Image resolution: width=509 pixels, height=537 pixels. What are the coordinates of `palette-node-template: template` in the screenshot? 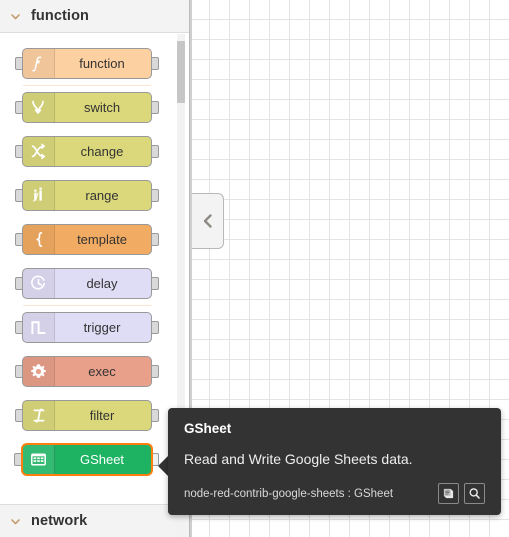 It's located at (87, 239).